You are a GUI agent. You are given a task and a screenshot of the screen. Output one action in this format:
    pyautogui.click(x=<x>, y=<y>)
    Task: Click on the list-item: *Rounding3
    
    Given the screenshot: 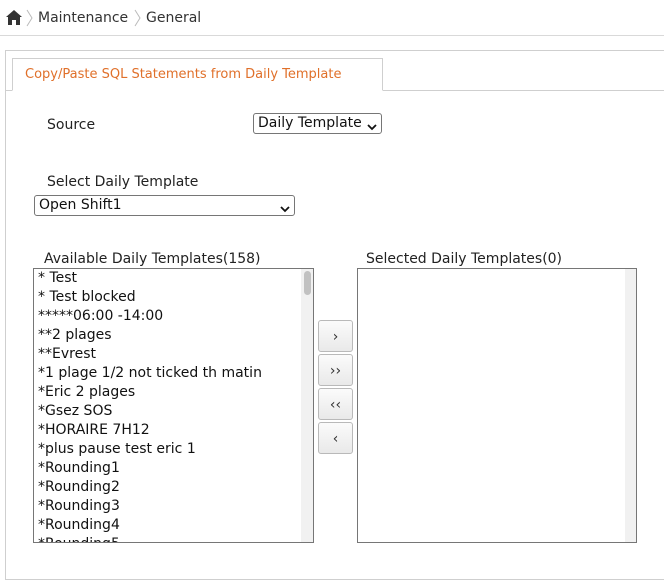 What is the action you would take?
    pyautogui.click(x=173, y=506)
    